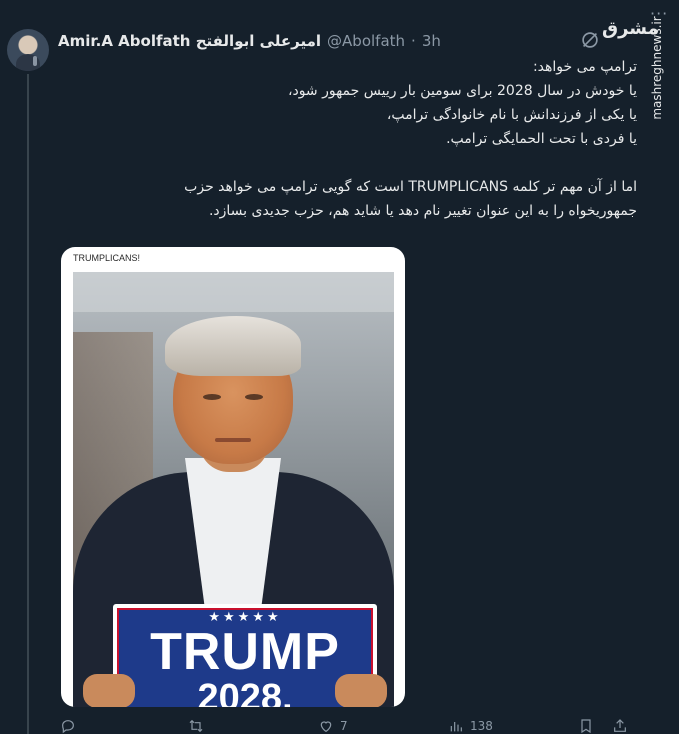  What do you see at coordinates (541, 139) in the screenshot?
I see `tweet-line: یا فردی با تحت الحمایگی ترامپ.` at bounding box center [541, 139].